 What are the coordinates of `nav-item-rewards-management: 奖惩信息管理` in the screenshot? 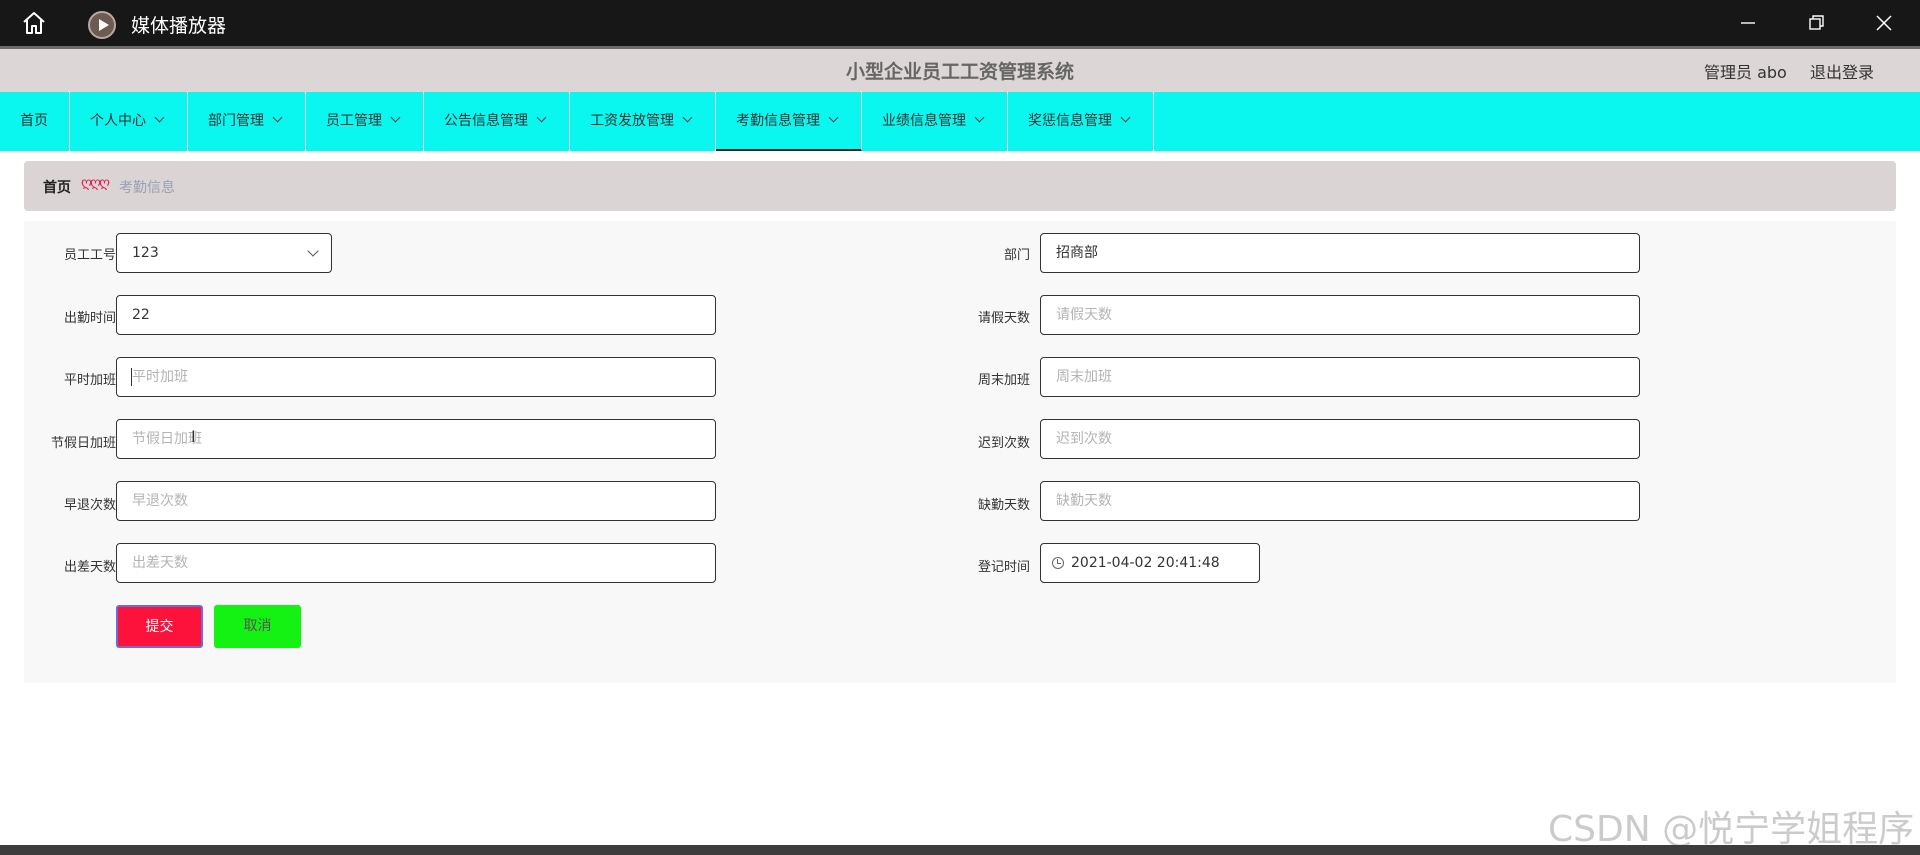 It's located at (1081, 121).